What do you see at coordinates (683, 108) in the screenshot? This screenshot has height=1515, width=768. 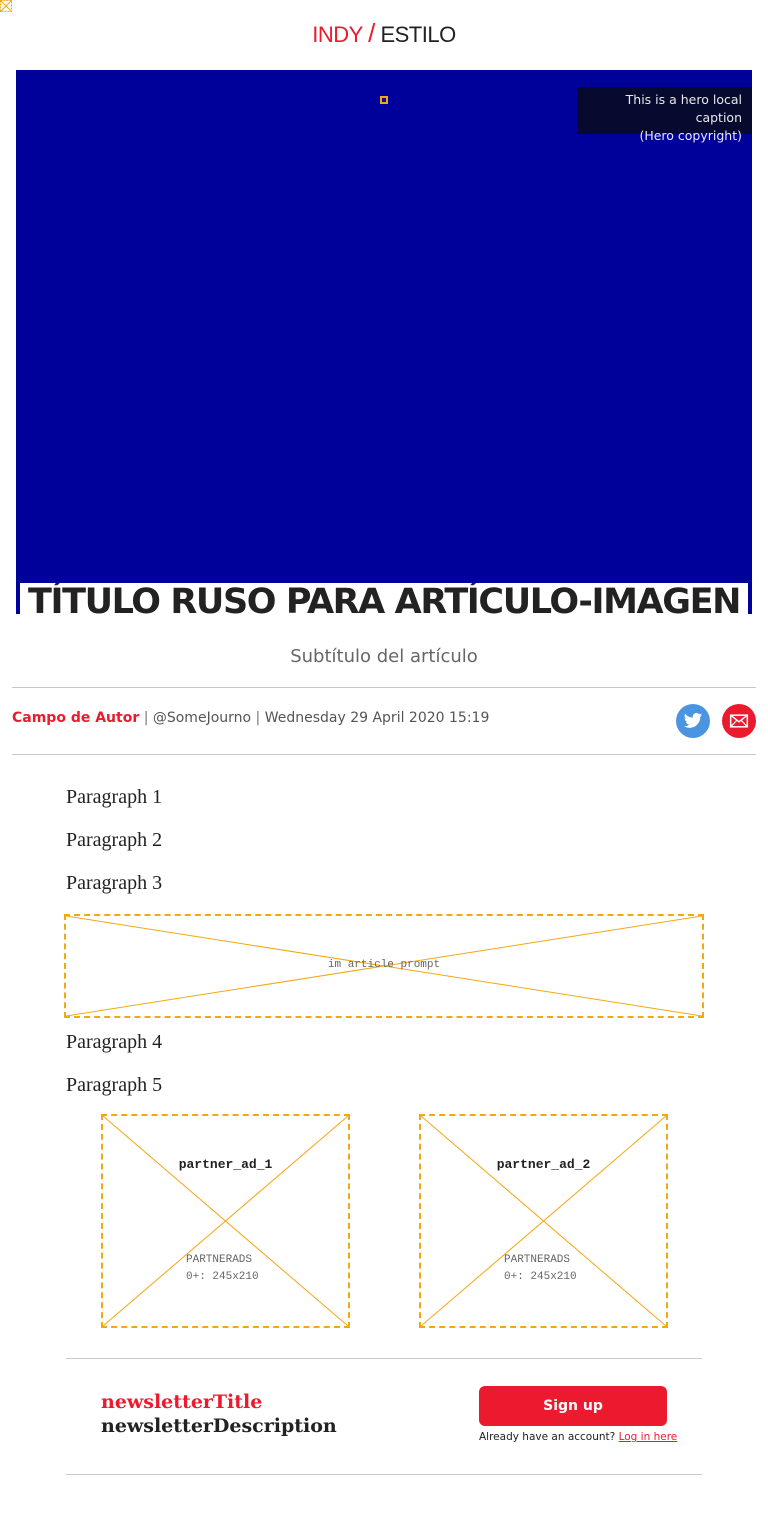 I see `hero-caption-text: This is a hero local caption` at bounding box center [683, 108].